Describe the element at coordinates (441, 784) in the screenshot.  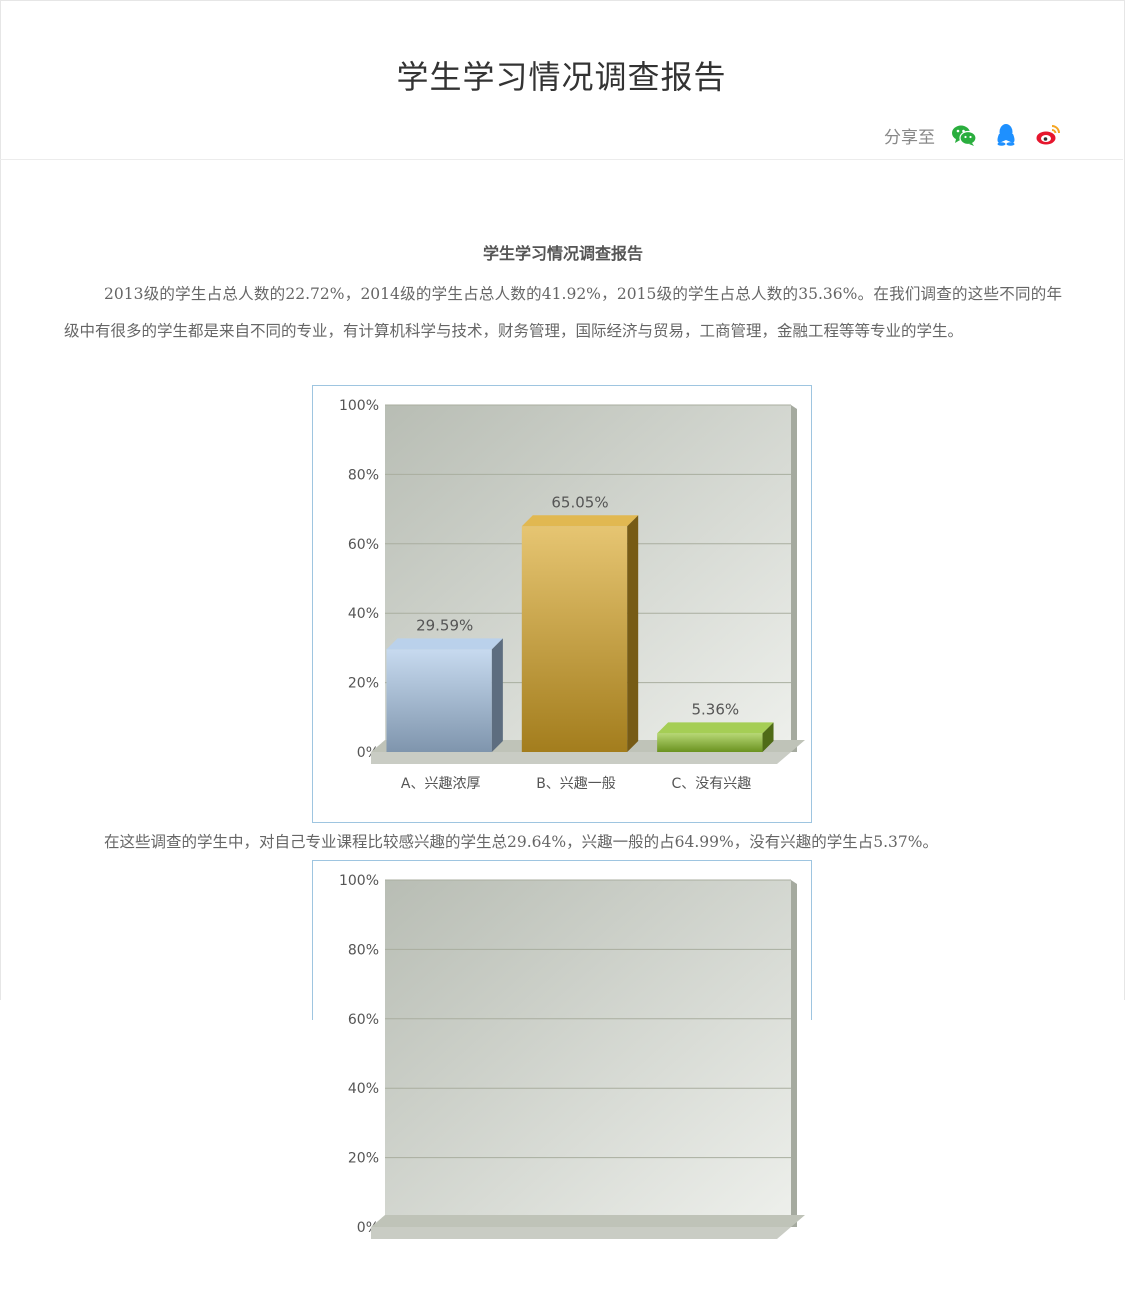
I see `x-tick-label: A、兴趣浓厚` at that location.